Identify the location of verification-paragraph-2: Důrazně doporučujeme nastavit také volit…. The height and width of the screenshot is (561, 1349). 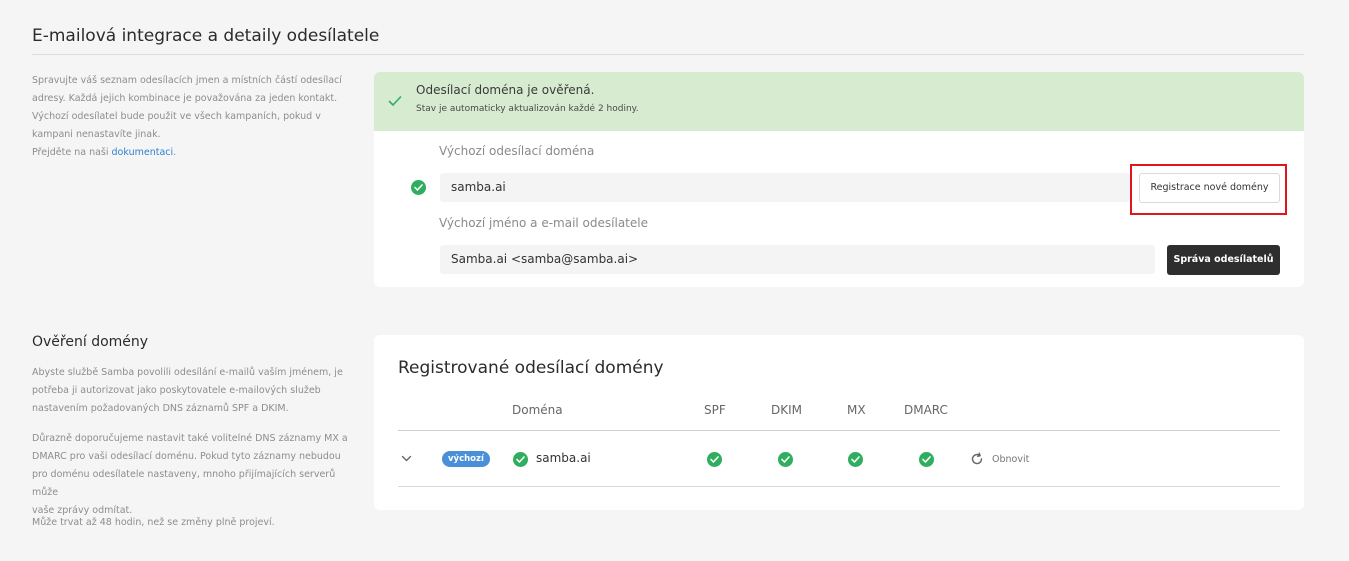
(192, 475).